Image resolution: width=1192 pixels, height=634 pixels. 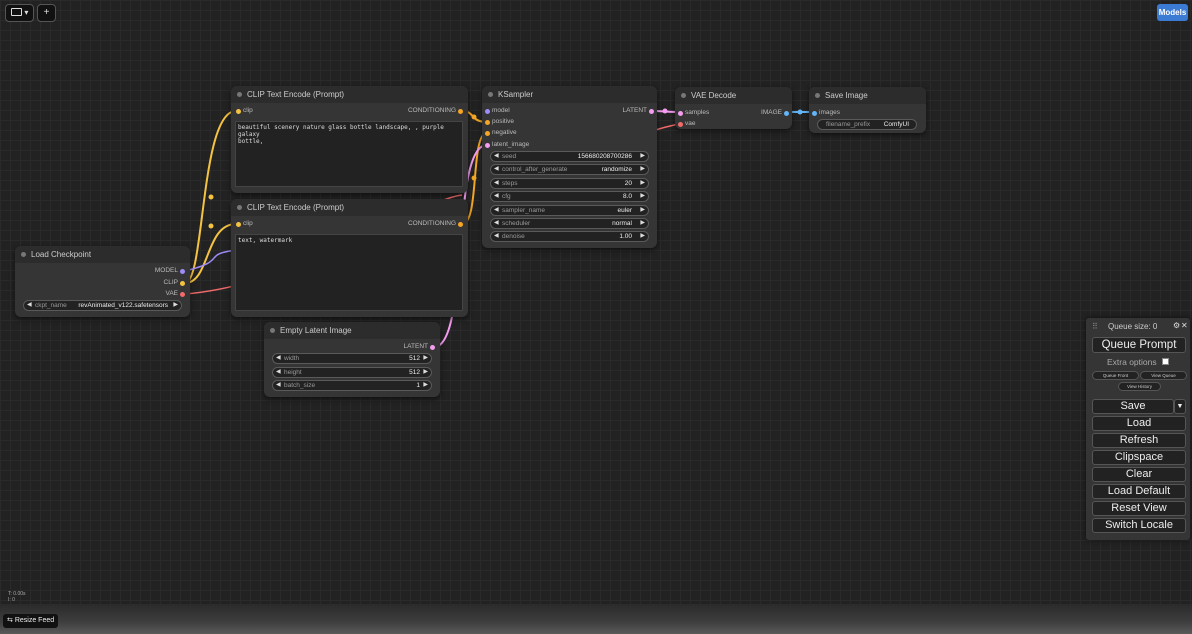 I want to click on load-button: Load, so click(x=1139, y=423).